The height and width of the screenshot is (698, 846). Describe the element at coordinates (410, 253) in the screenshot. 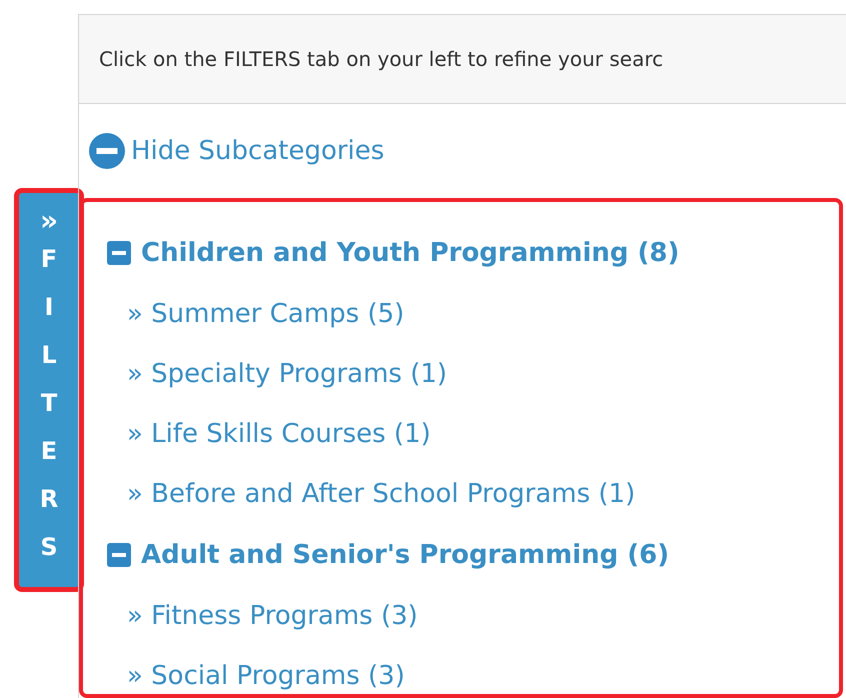

I see `category-link: Children and Youth Programming (8)` at that location.